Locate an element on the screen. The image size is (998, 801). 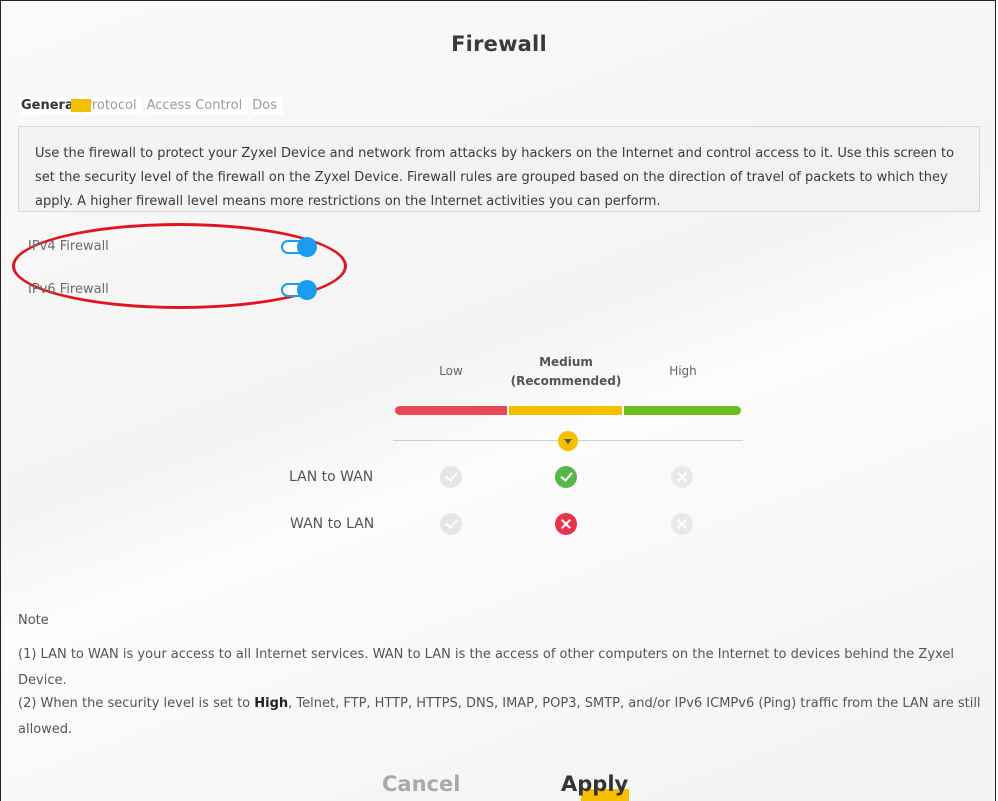
ipv4-firewall-label: IPv4 Firewall is located at coordinates (68, 246).